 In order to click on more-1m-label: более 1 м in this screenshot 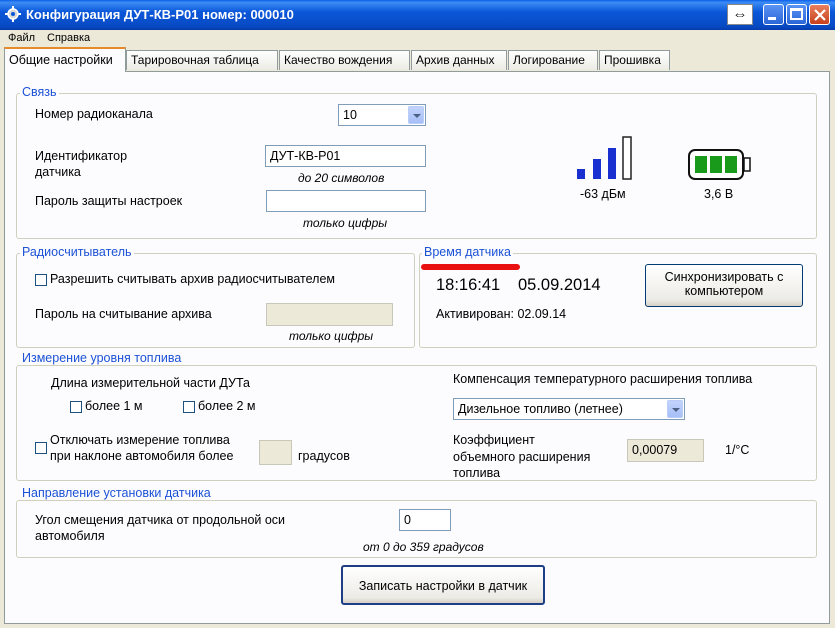, I will do `click(114, 406)`.